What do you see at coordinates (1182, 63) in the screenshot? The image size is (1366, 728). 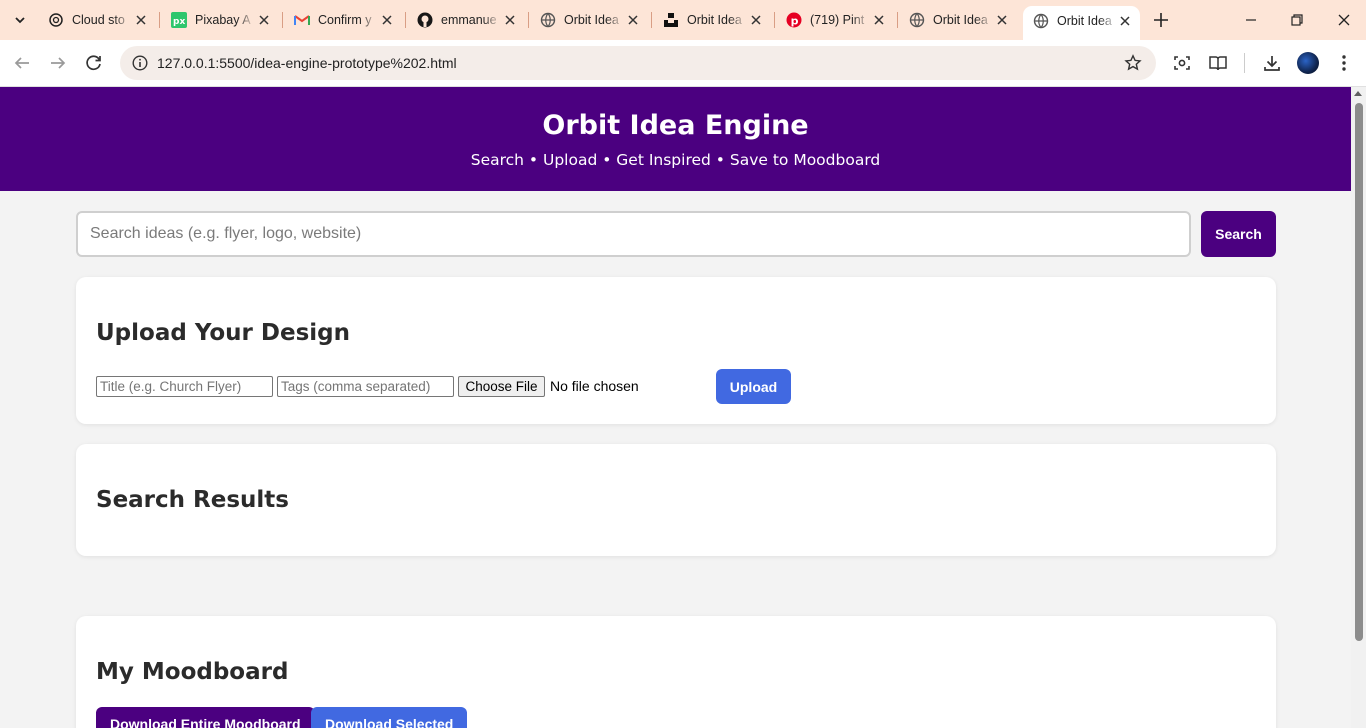 I see `screenshot-lens-icon` at bounding box center [1182, 63].